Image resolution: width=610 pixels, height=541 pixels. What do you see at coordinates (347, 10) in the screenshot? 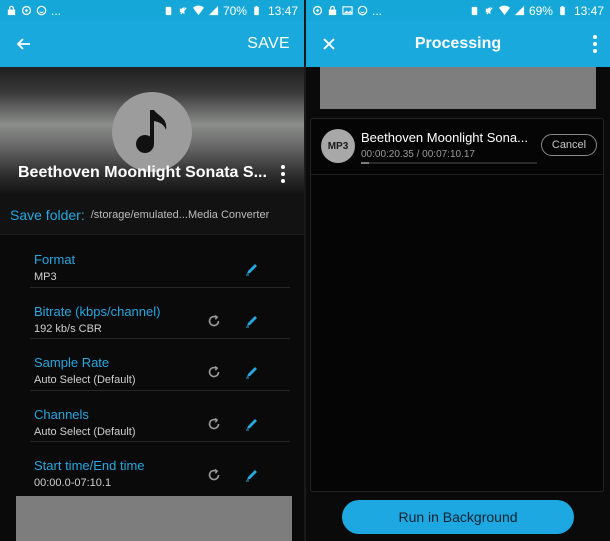
I see `image-icon` at bounding box center [347, 10].